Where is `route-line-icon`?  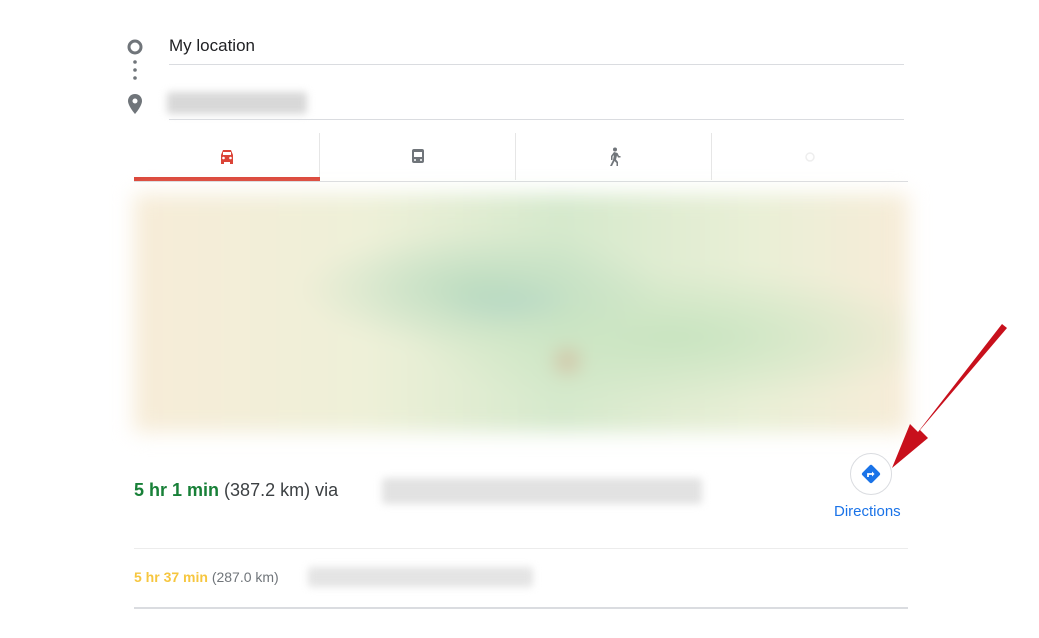 route-line-icon is located at coordinates (135, 76).